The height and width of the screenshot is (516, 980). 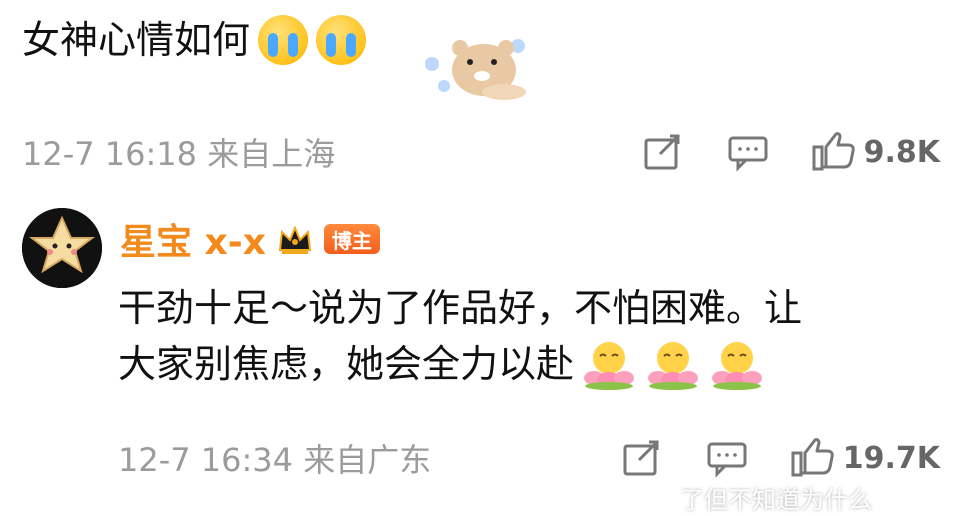 I want to click on star-avatar-icon, so click(x=62, y=248).